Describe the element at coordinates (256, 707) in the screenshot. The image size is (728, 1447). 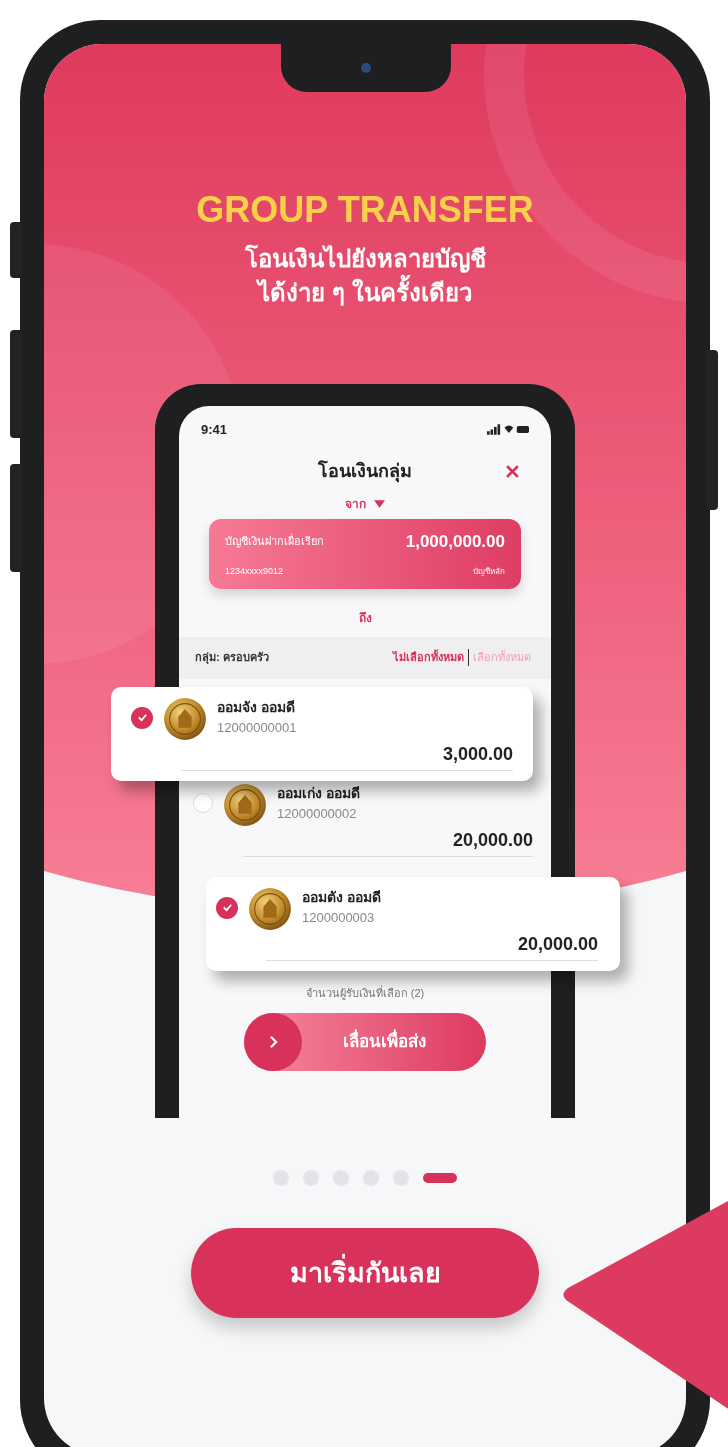
I see `recipient-name: ออมจัง ออมดี` at that location.